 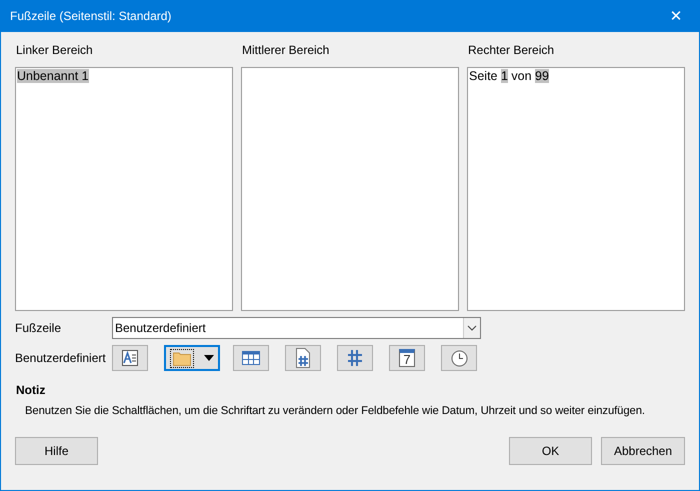 What do you see at coordinates (296, 328) in the screenshot?
I see `footer-dropdown: Benutzerdefiniert` at bounding box center [296, 328].